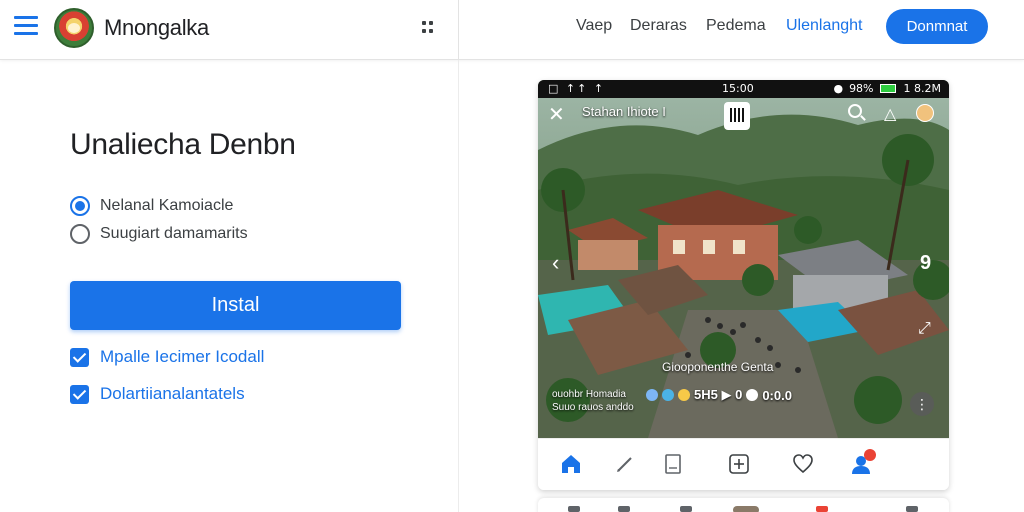 This screenshot has height=512, width=1024. I want to click on phone-status-bar: □ ↑↑ ↑ 15:00 ● 98% 1 8.2M, so click(743, 89).